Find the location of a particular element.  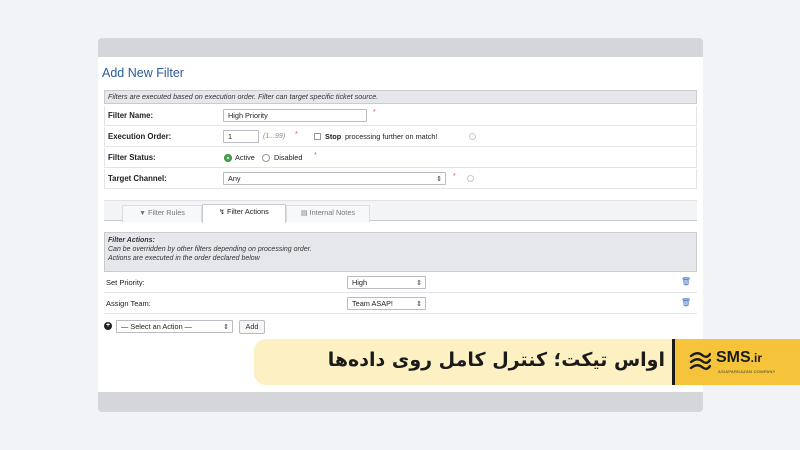

logo-main: SMS is located at coordinates (733, 357).